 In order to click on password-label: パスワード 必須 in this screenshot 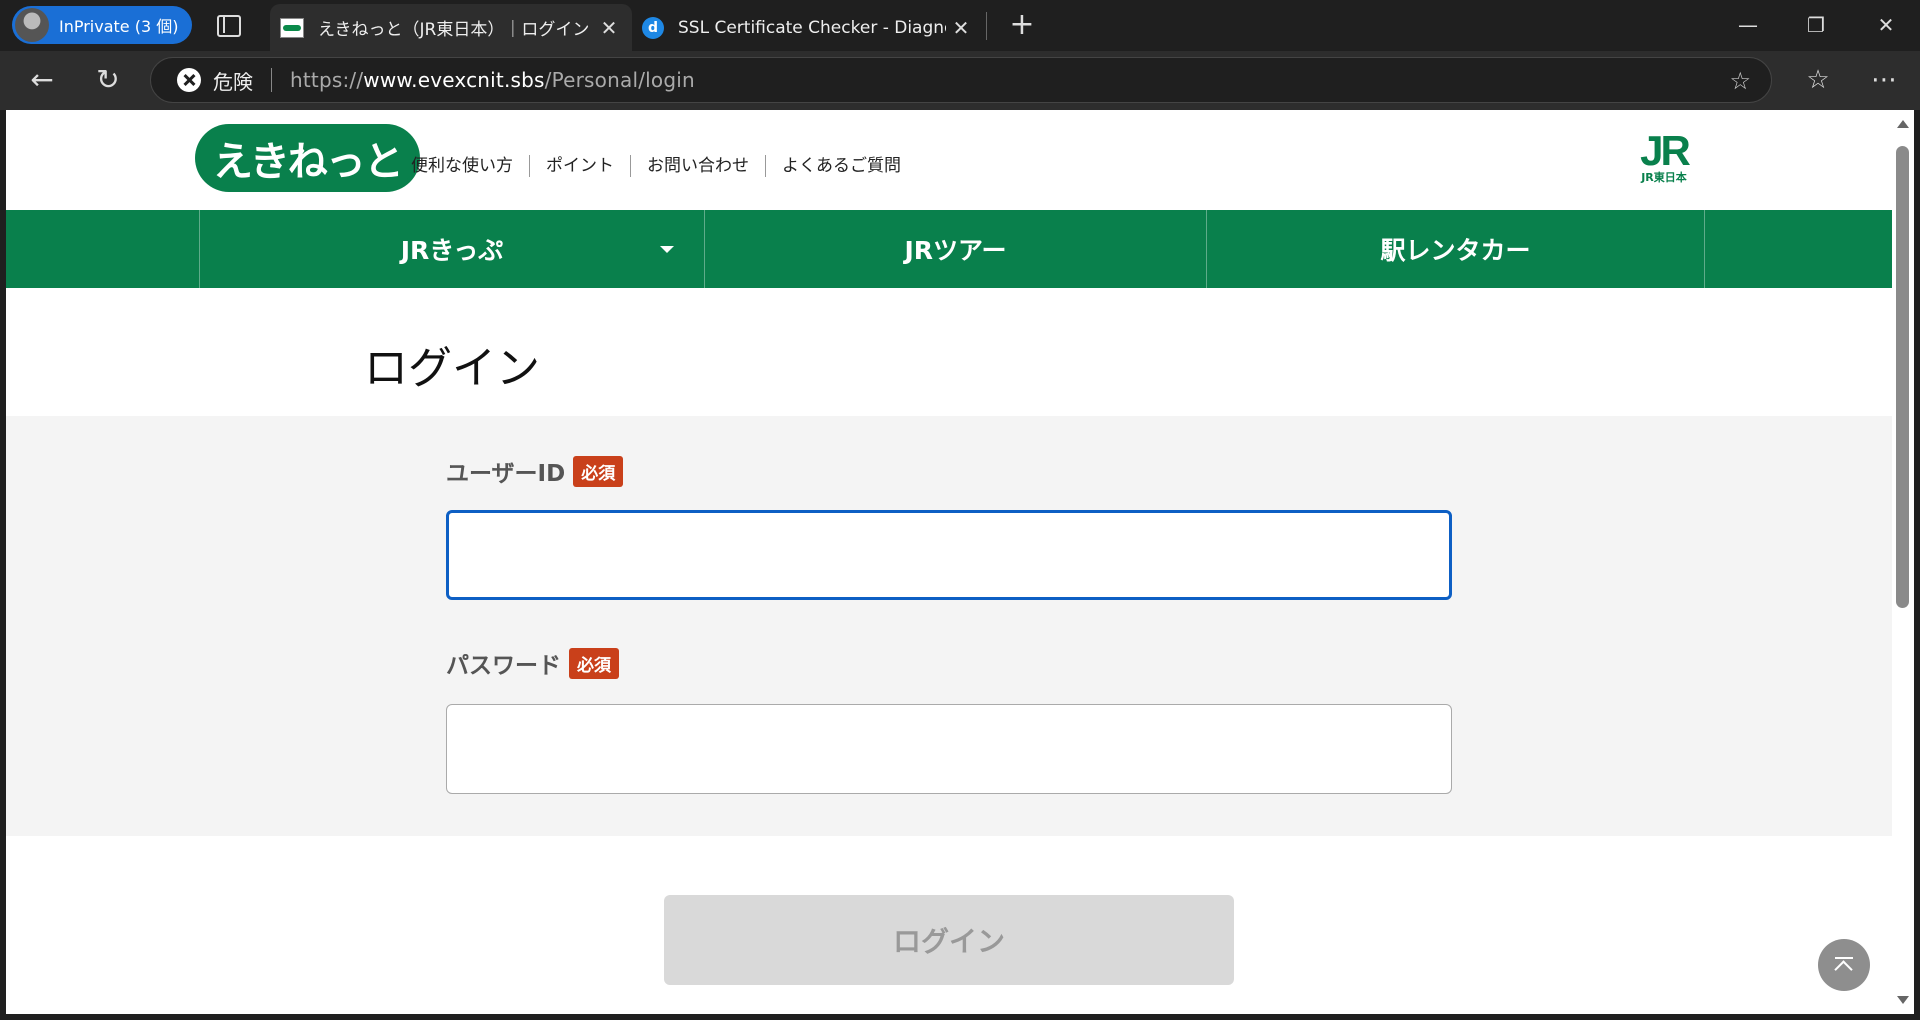, I will do `click(532, 663)`.